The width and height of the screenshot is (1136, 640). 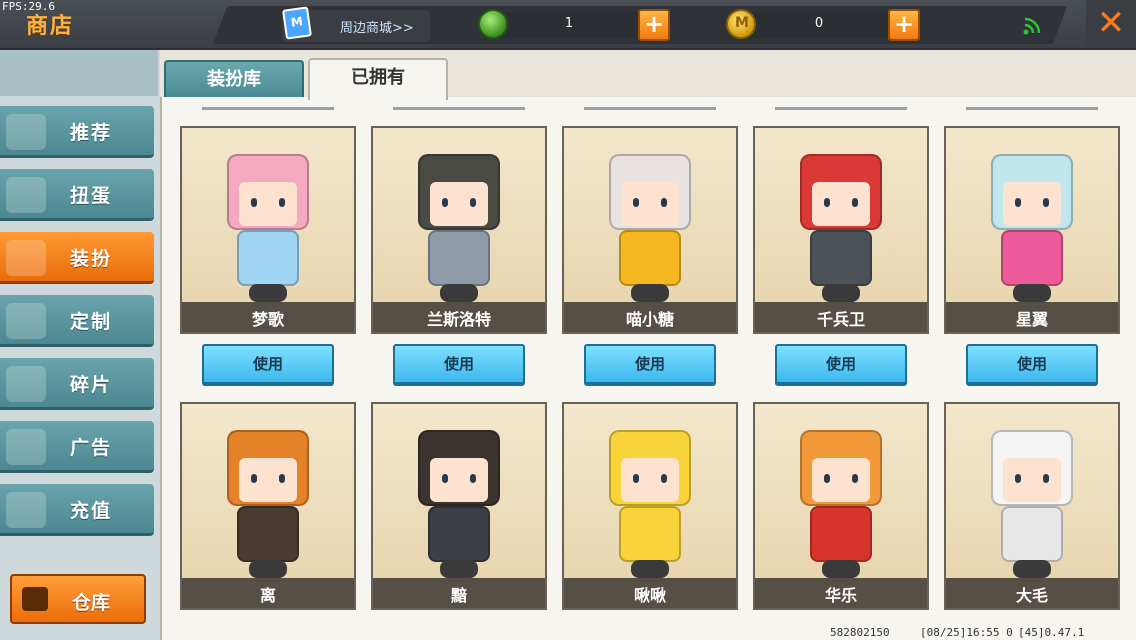 I want to click on skin-card: 啾啾, so click(x=650, y=506).